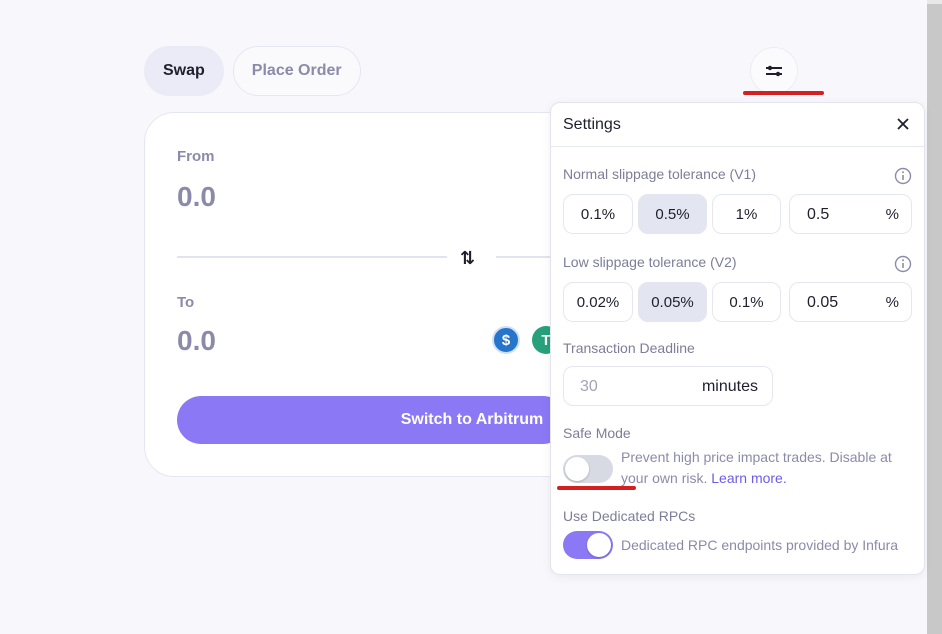 The width and height of the screenshot is (942, 634). Describe the element at coordinates (934, 317) in the screenshot. I see `page-scrollbar` at that location.